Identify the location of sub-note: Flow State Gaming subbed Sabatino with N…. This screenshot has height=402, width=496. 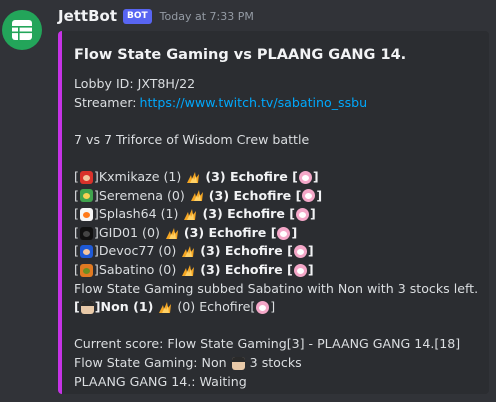
(276, 288).